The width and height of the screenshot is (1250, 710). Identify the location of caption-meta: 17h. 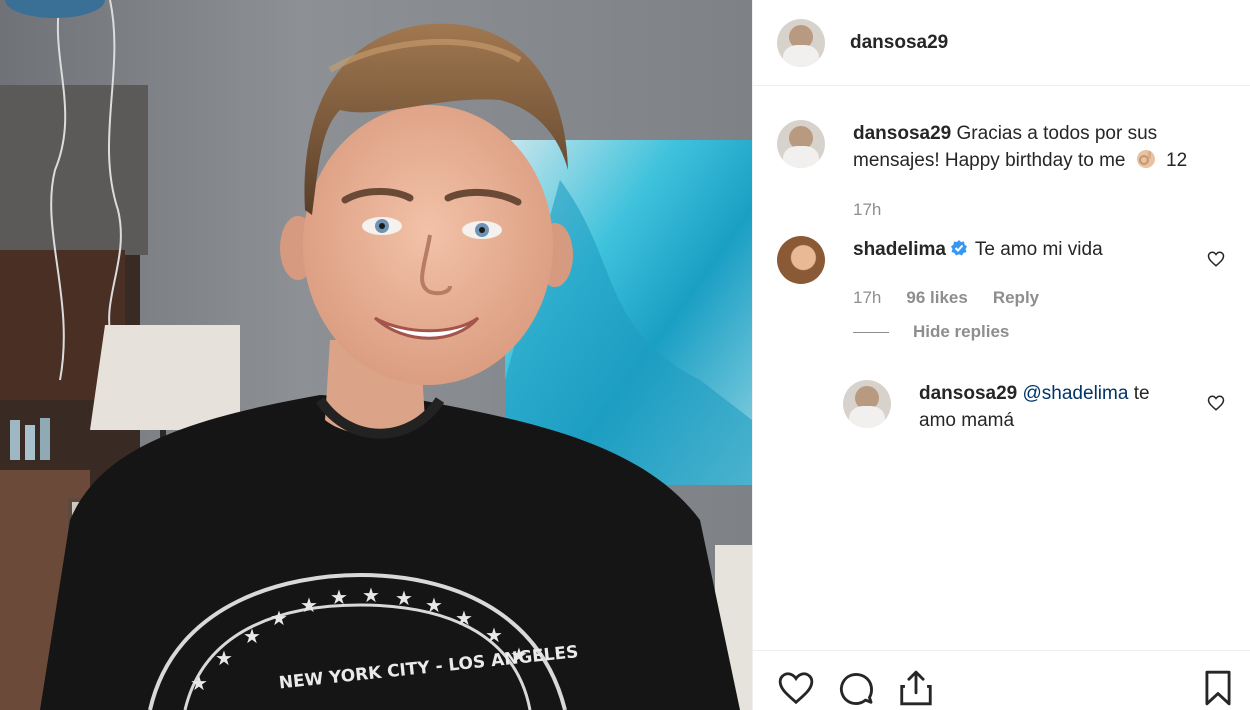
(867, 210).